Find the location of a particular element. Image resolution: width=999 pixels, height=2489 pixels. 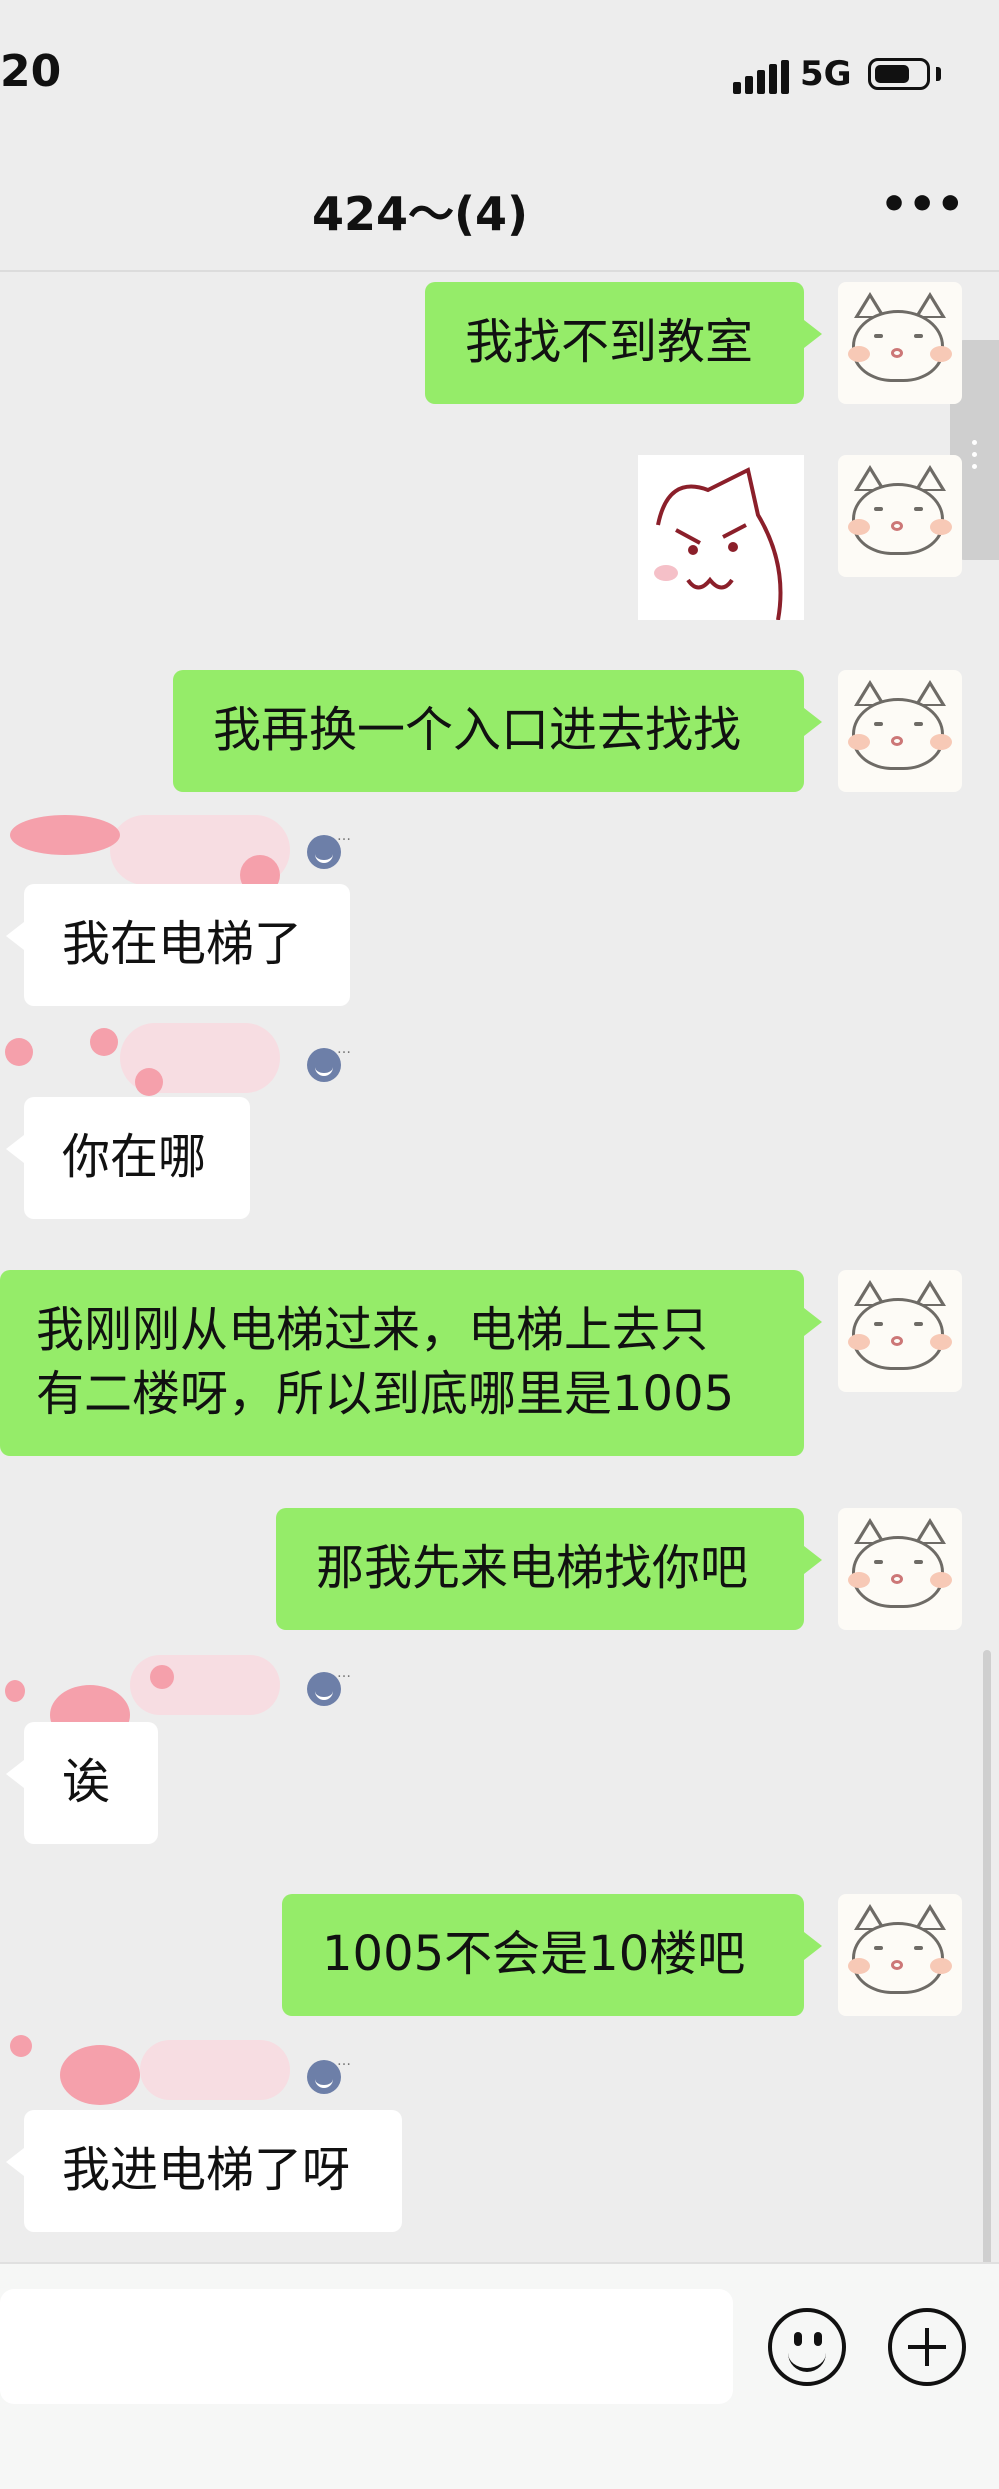

signal-icon is located at coordinates (761, 77).